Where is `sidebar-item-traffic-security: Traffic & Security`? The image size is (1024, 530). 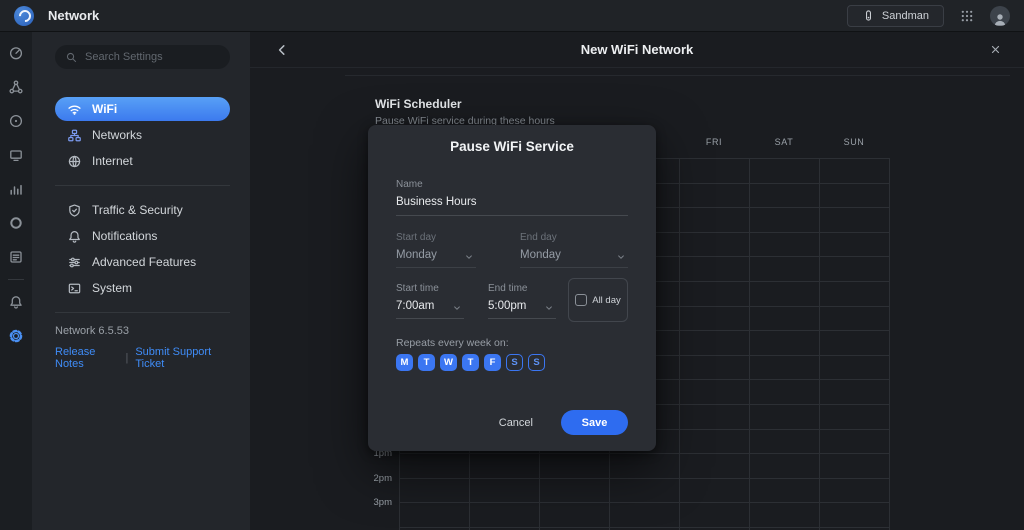
sidebar-item-traffic-security: Traffic & Security is located at coordinates (142, 210).